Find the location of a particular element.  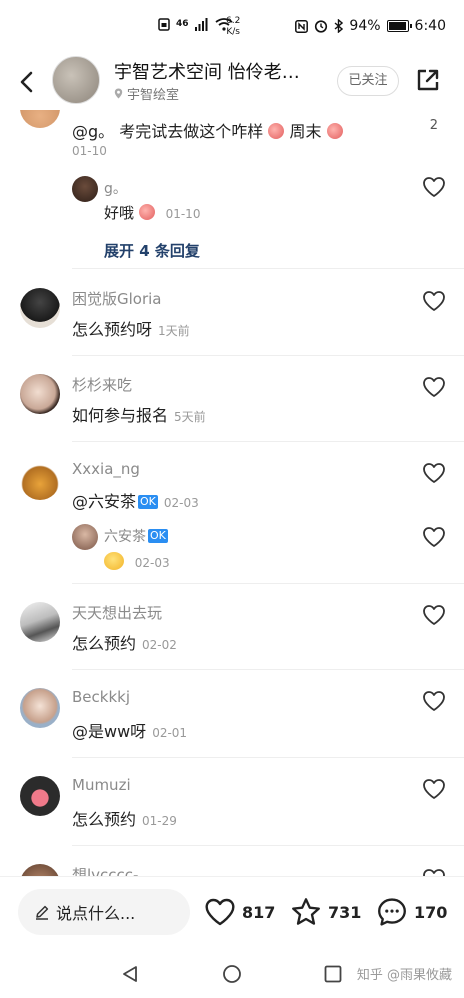

comment-text: @六安茶 OK 02-03 is located at coordinates (135, 500).